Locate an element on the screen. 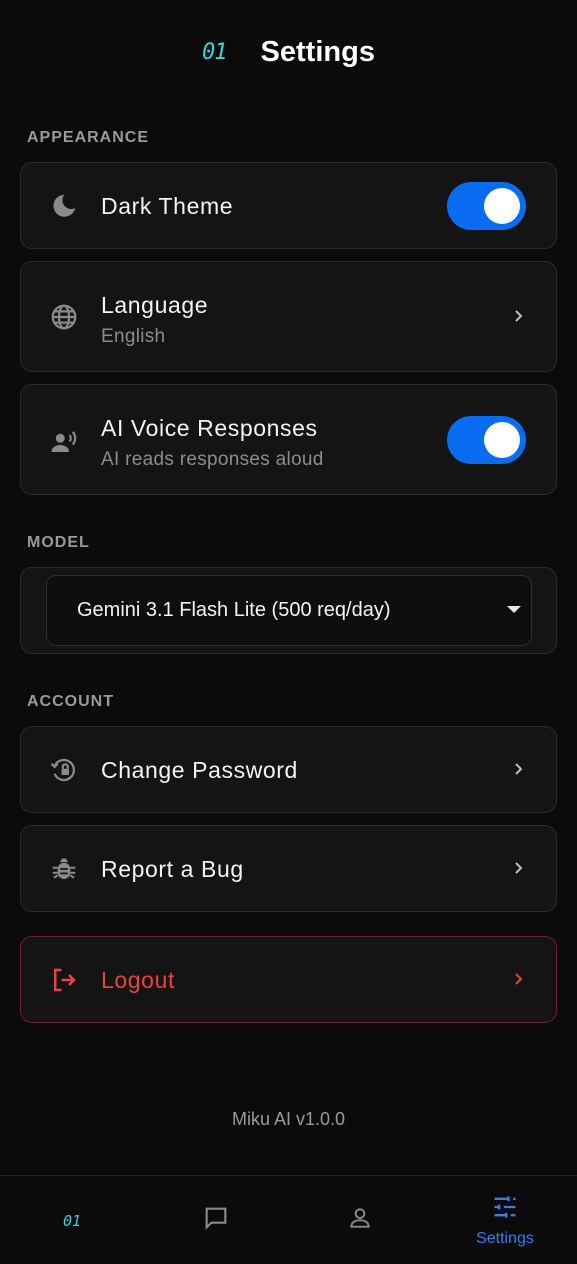 The image size is (577, 1264). app-logo: 01 is located at coordinates (214, 52).